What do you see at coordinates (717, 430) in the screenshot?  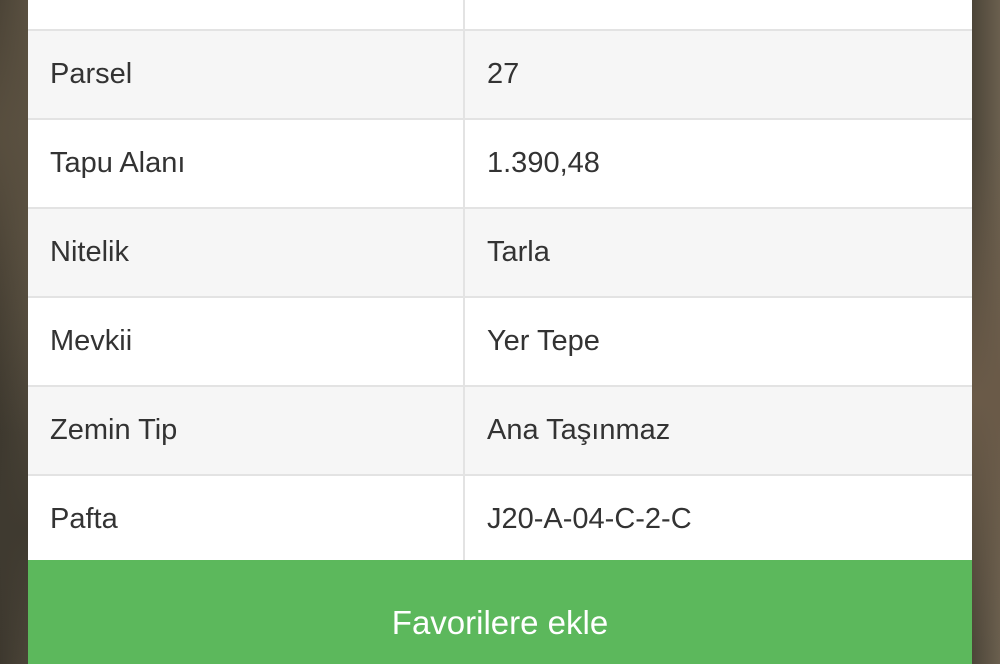 I see `row-value: Ana Taşınmaz` at bounding box center [717, 430].